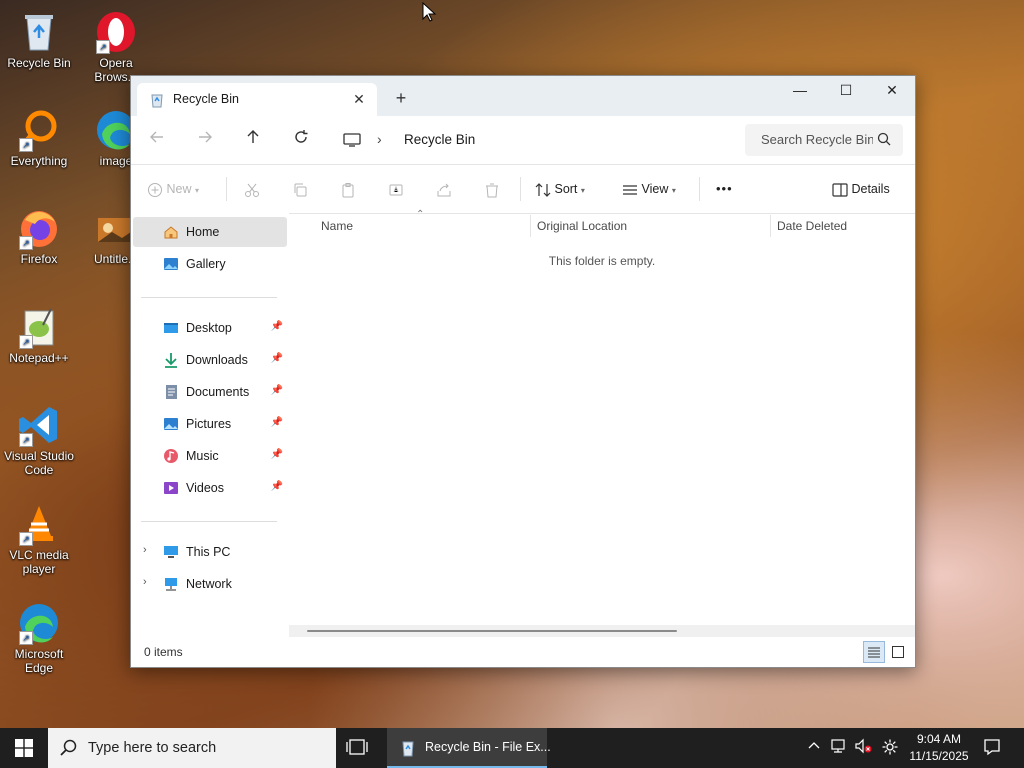 The width and height of the screenshot is (1024, 768). I want to click on nav-item-documents: Documents 📌, so click(210, 392).